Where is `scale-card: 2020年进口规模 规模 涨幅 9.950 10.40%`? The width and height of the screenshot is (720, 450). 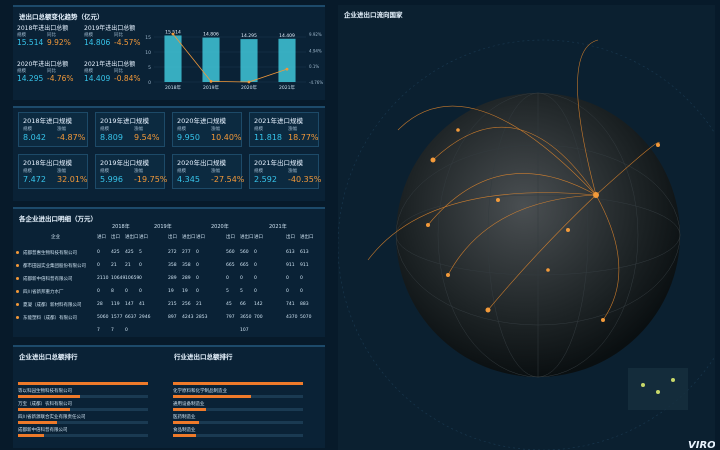
scale-card: 2020年进口规模 规模 涨幅 9.950 10.40% is located at coordinates (207, 129).